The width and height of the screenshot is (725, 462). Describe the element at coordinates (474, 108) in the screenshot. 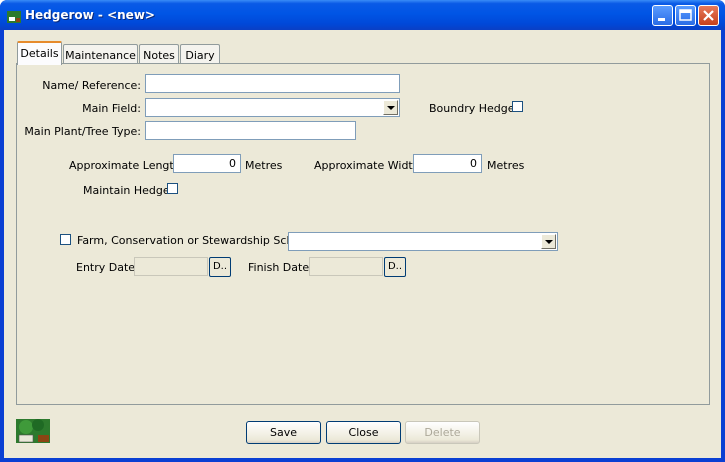

I see `boundary-hedge-label: Boundry Hedge:` at that location.